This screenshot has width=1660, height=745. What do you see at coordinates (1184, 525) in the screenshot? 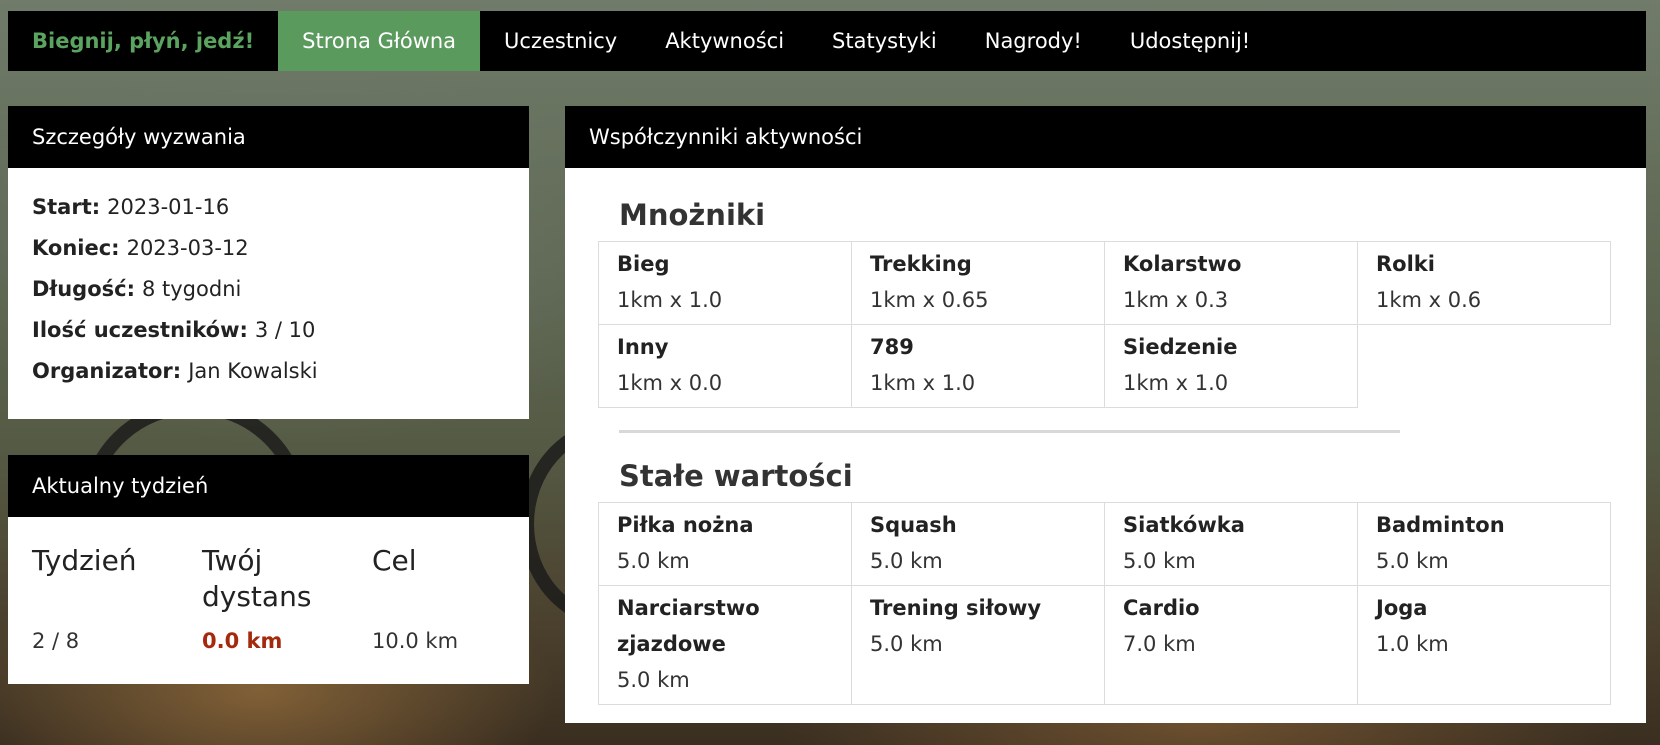
I see `activity-name: Siatkówka` at bounding box center [1184, 525].